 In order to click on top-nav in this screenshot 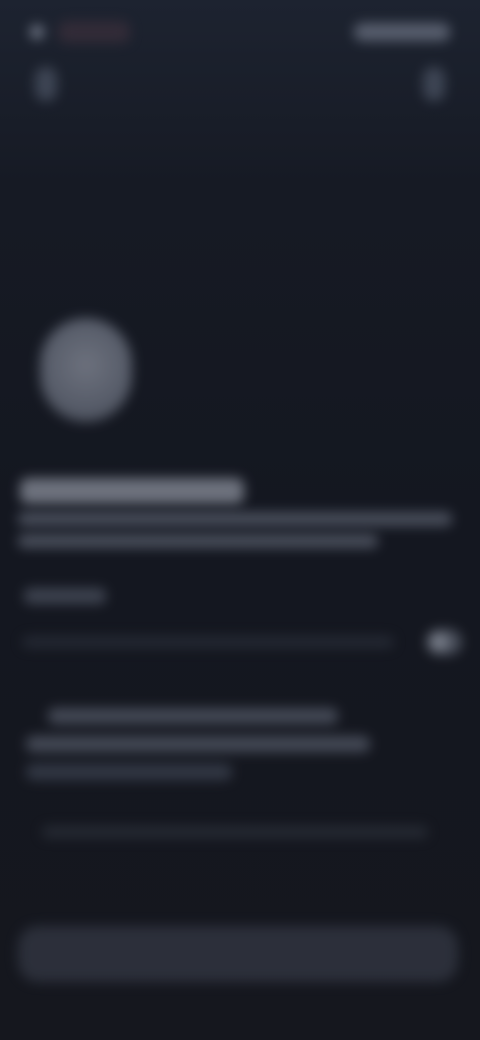, I will do `click(240, 84)`.